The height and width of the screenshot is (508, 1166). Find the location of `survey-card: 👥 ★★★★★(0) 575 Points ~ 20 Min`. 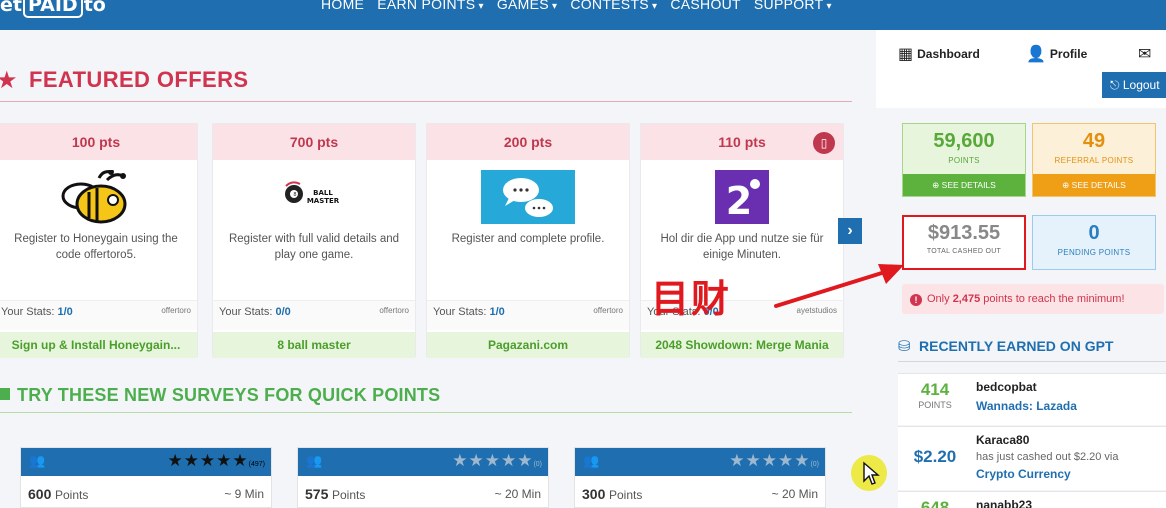

survey-card: 👥 ★★★★★(0) 575 Points ~ 20 Min is located at coordinates (423, 477).